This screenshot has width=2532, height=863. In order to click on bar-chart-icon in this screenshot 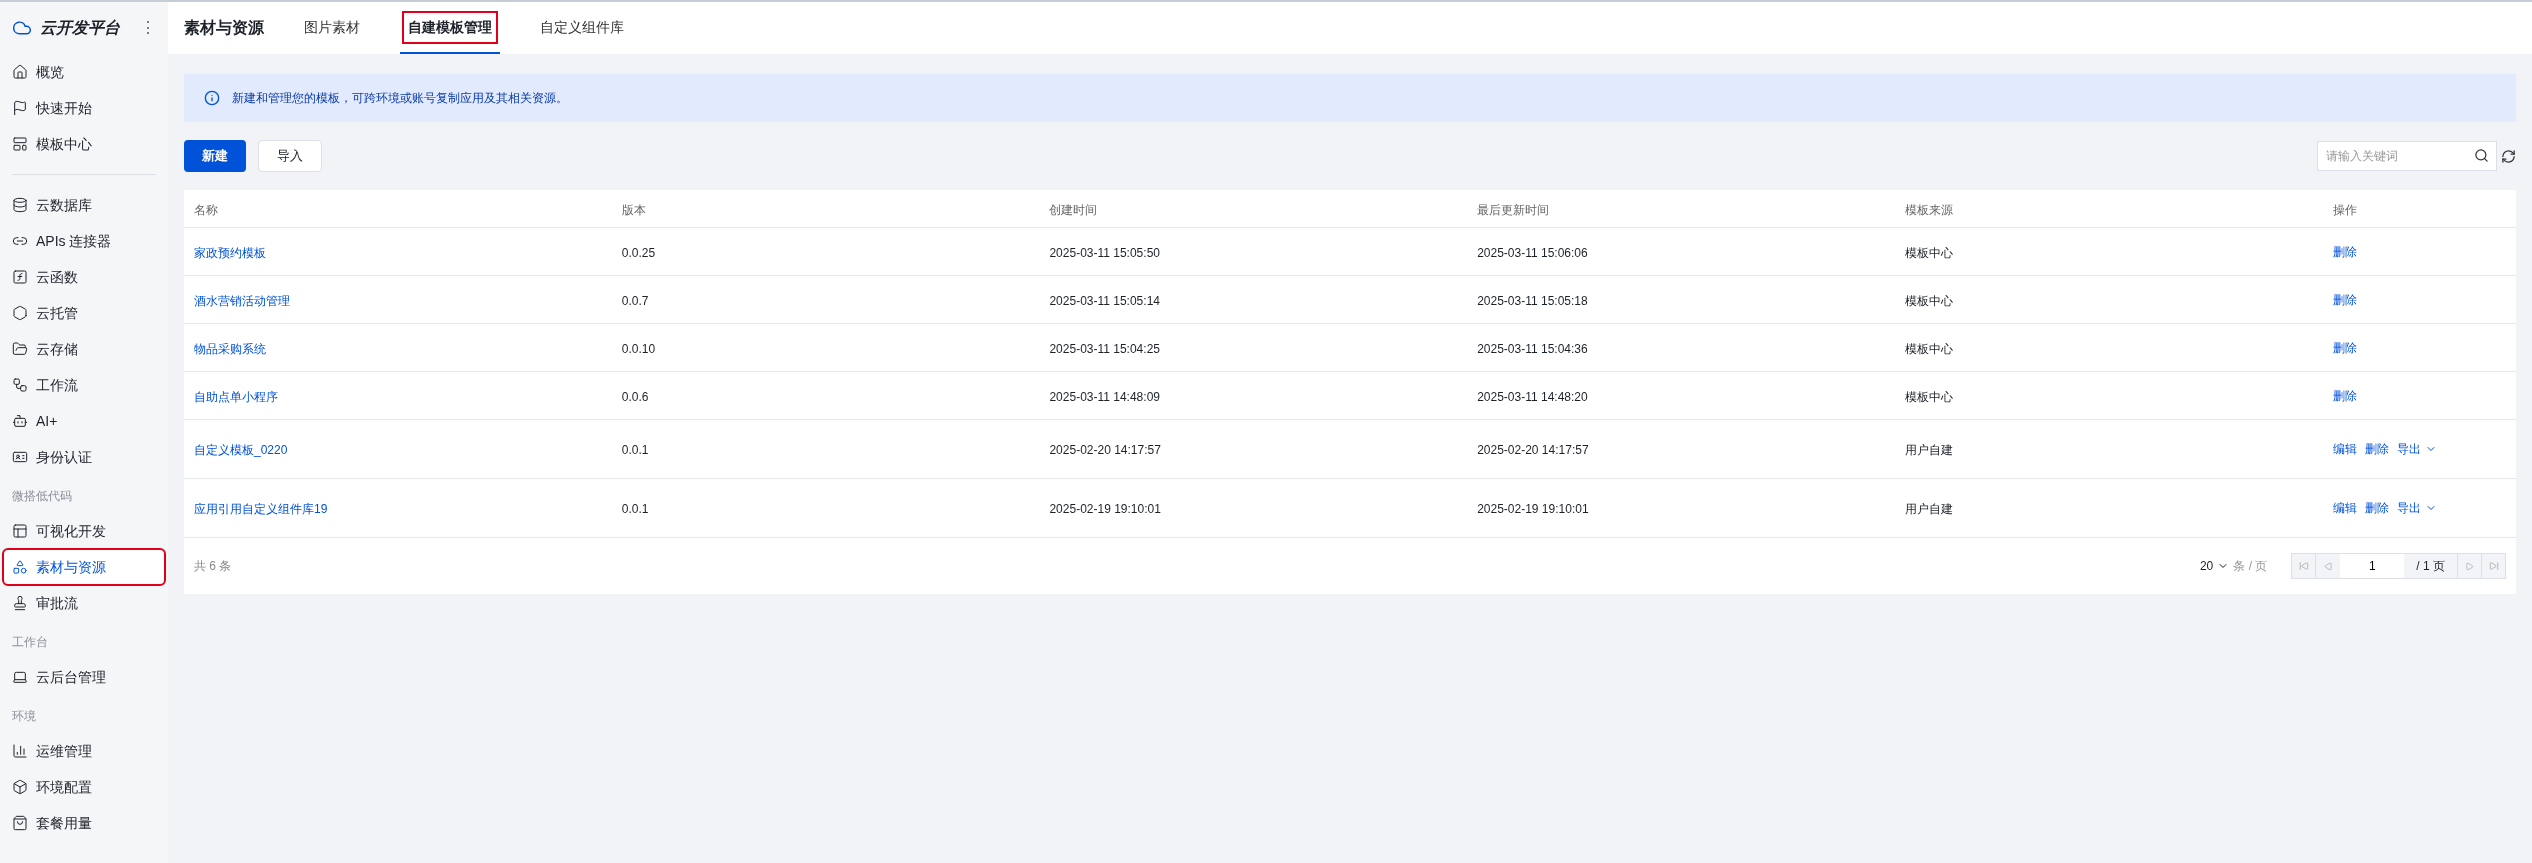, I will do `click(20, 751)`.